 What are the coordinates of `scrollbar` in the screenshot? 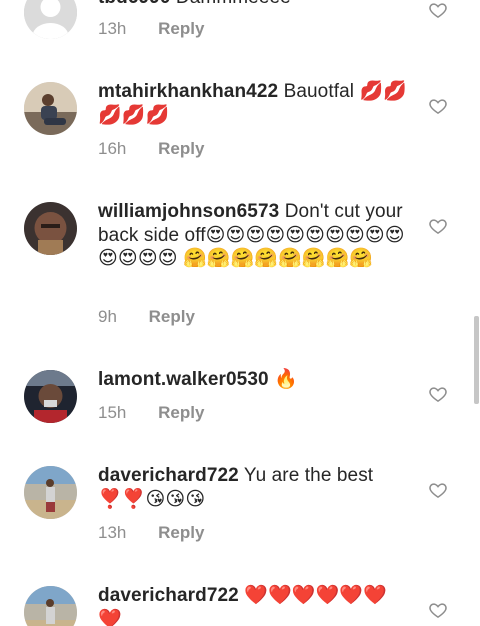 It's located at (476, 360).